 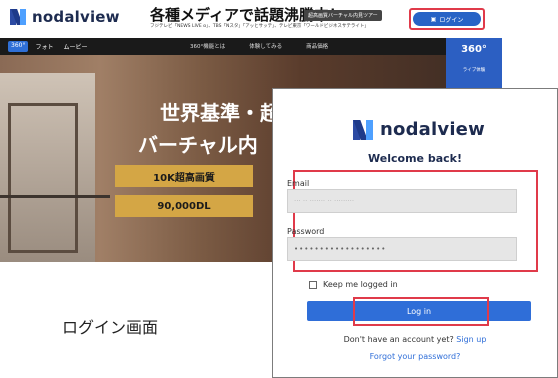 I want to click on nav-item-about-360: 360°機能とは, so click(x=207, y=46).